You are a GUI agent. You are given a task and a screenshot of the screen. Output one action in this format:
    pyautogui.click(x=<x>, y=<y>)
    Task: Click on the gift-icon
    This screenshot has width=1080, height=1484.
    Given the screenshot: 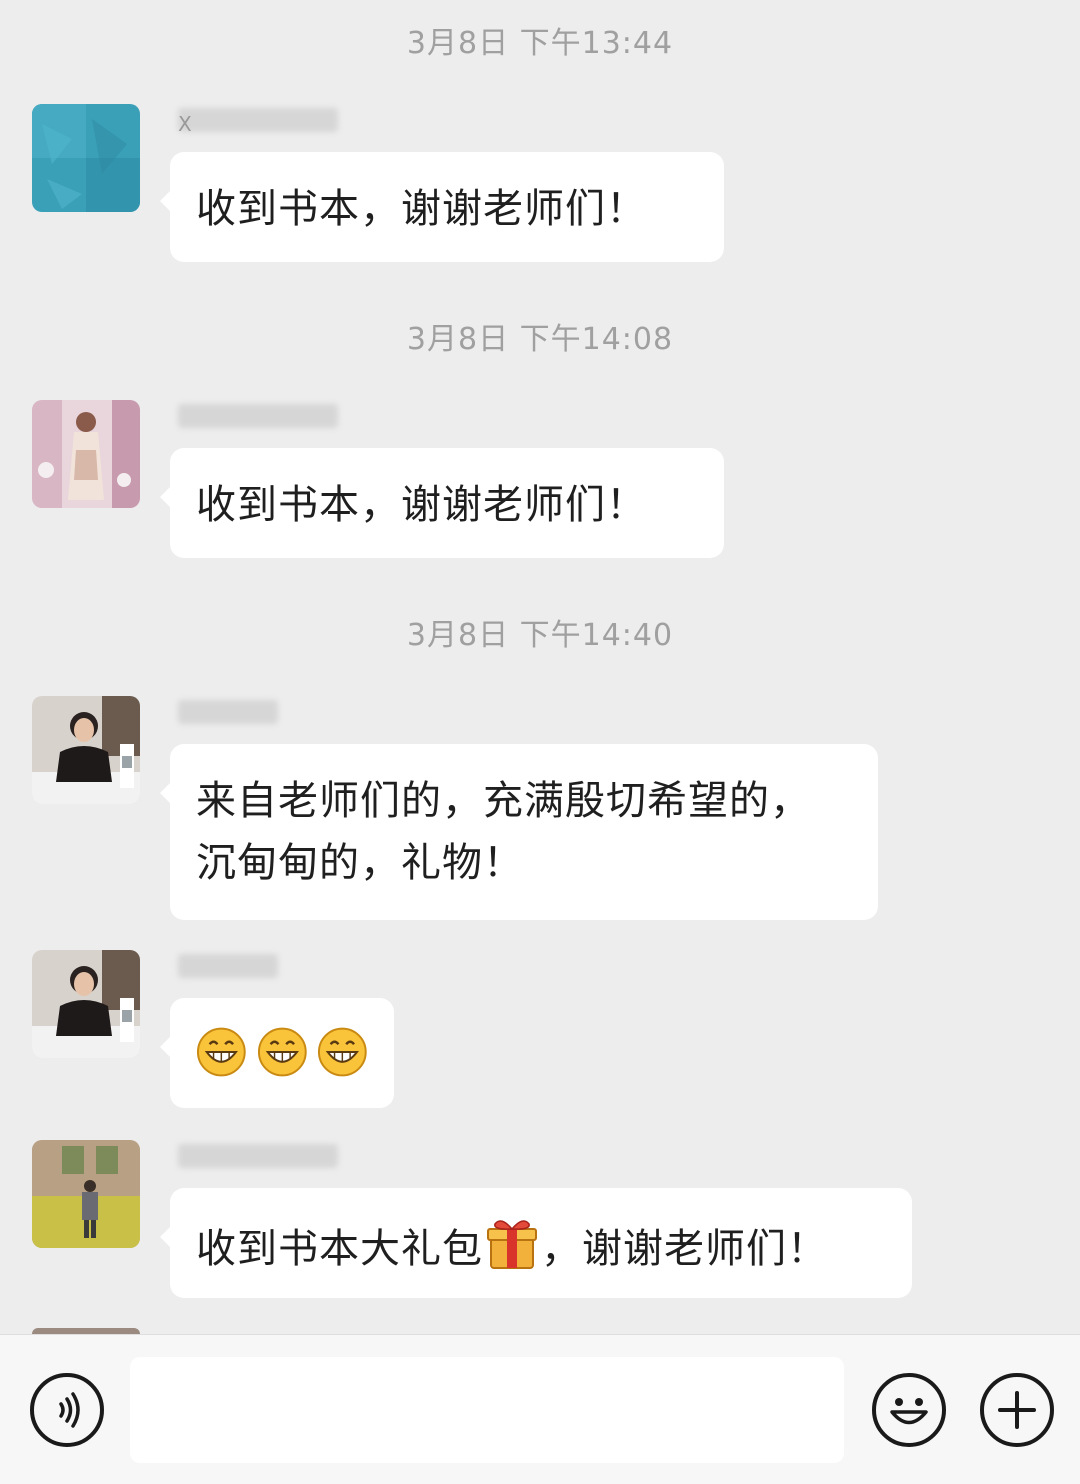 What is the action you would take?
    pyautogui.click(x=512, y=1243)
    